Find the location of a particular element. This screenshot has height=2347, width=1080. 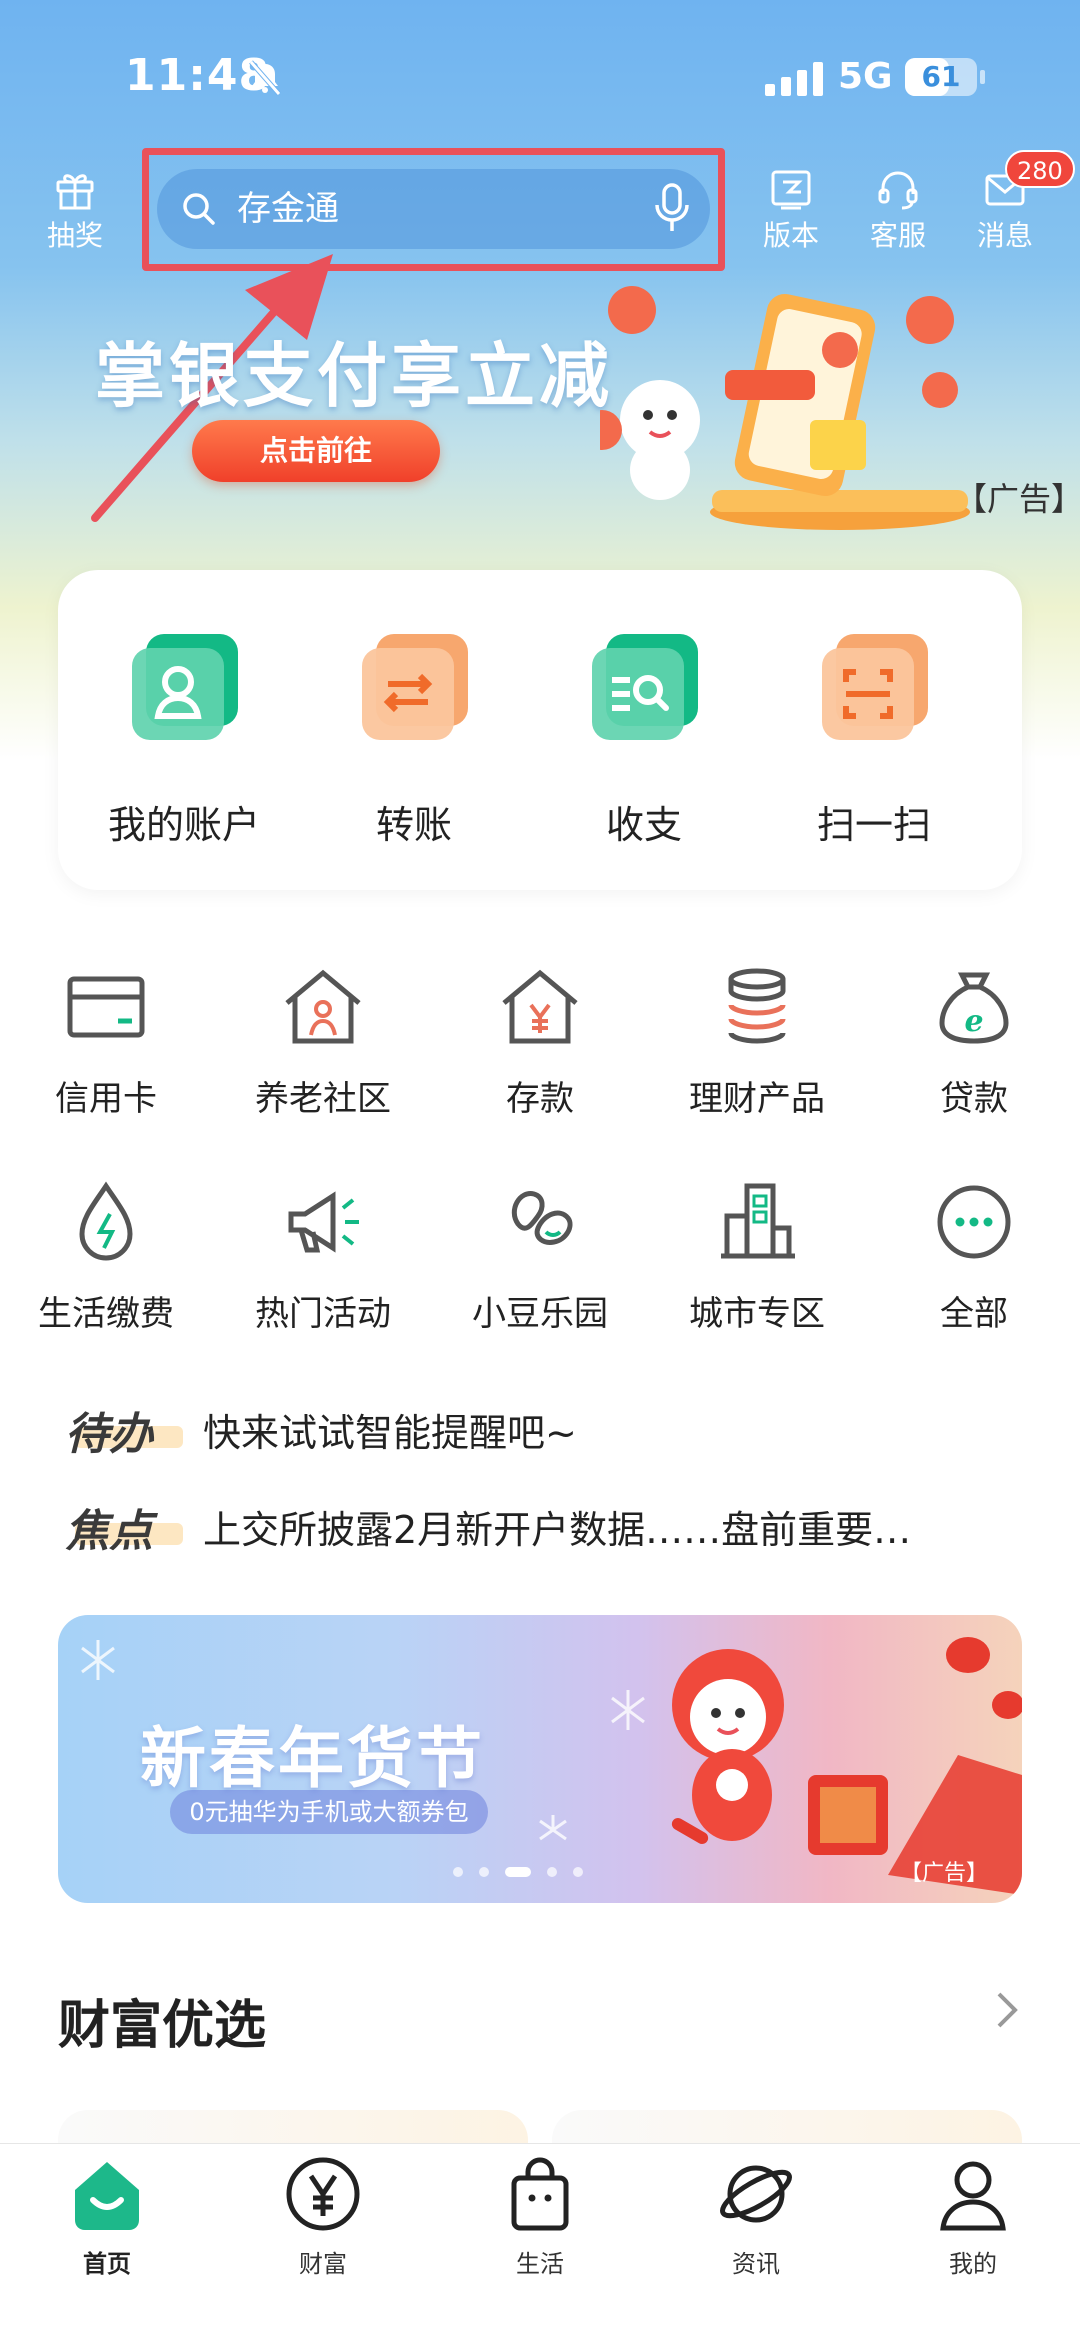

tab-wealth: 财富 is located at coordinates (323, 2216).